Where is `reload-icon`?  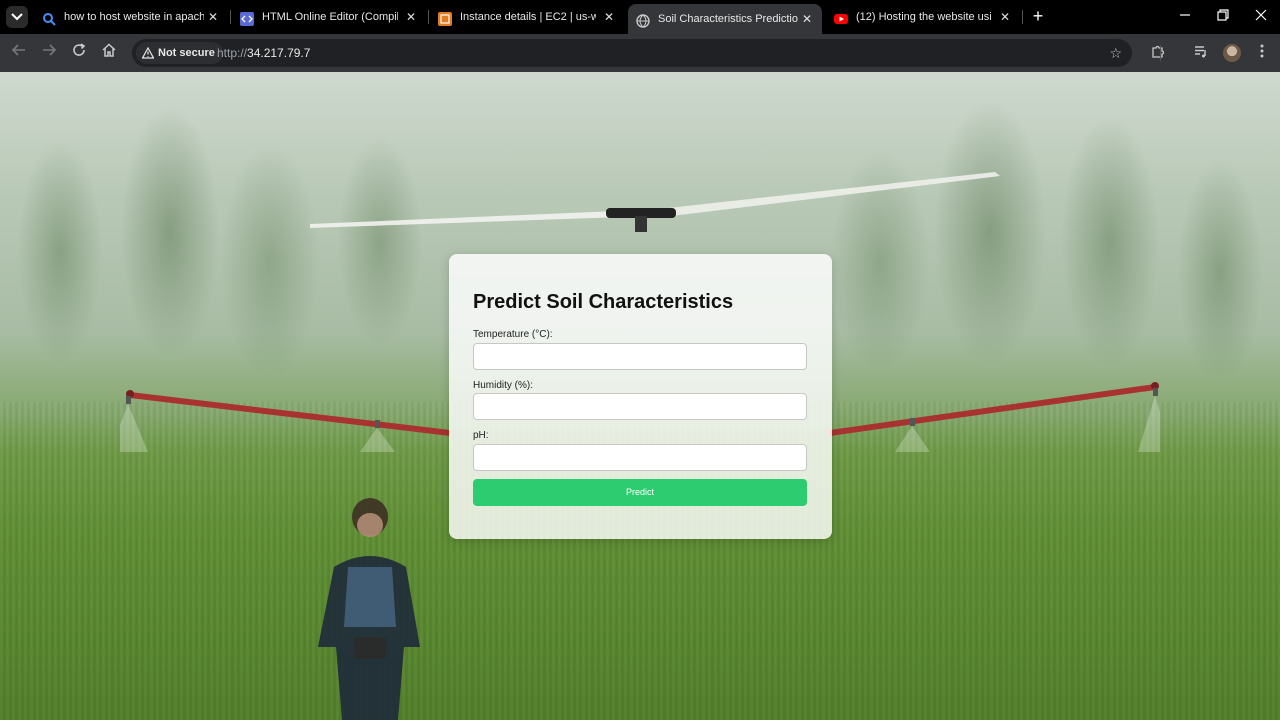 reload-icon is located at coordinates (79, 49).